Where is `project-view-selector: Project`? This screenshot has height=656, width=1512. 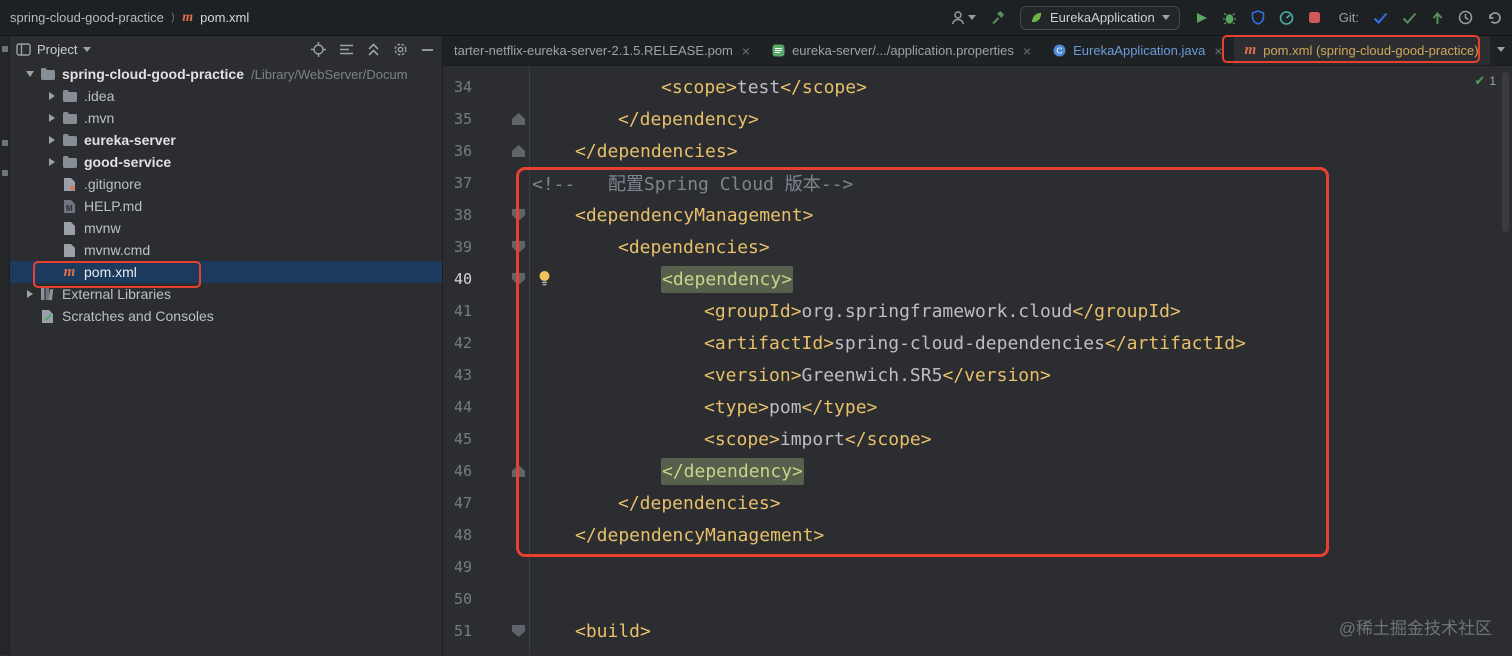 project-view-selector: Project is located at coordinates (57, 49).